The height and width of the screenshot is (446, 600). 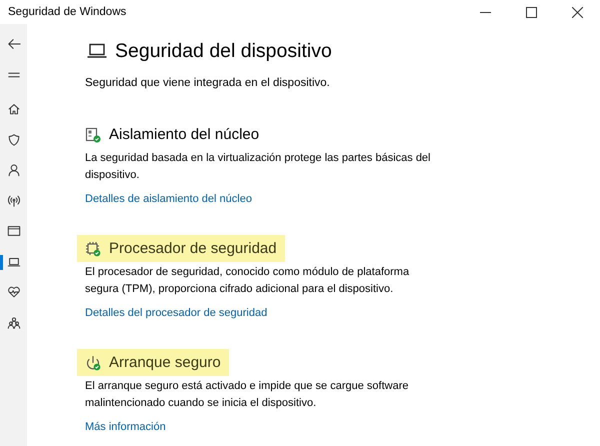 What do you see at coordinates (67, 12) in the screenshot?
I see `window-title: Seguridad de Windows` at bounding box center [67, 12].